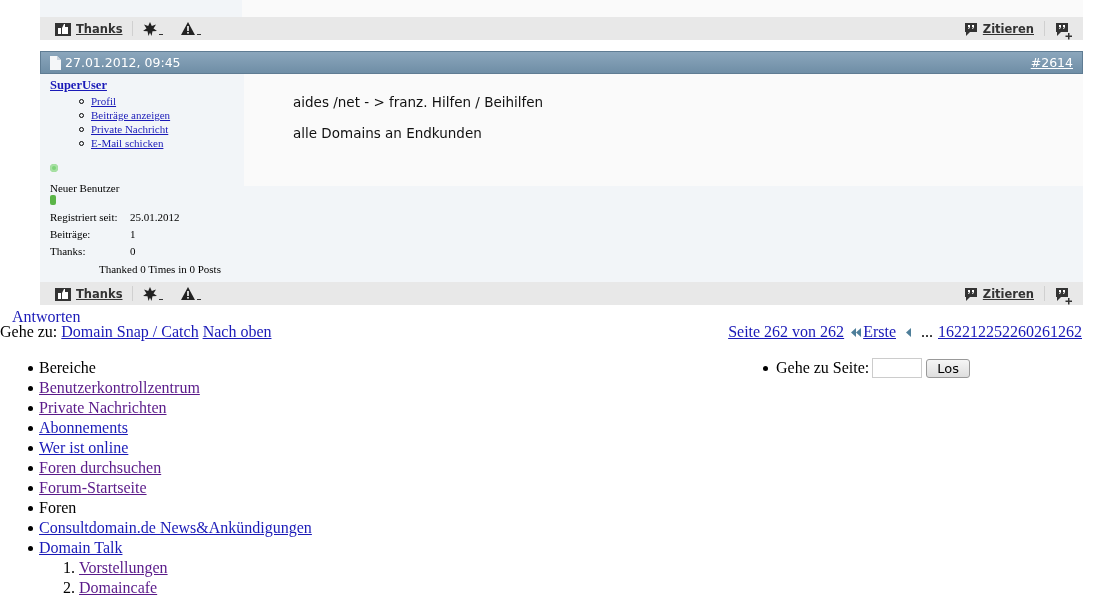  Describe the element at coordinates (879, 332) in the screenshot. I see `first-page-link: Erste` at that location.